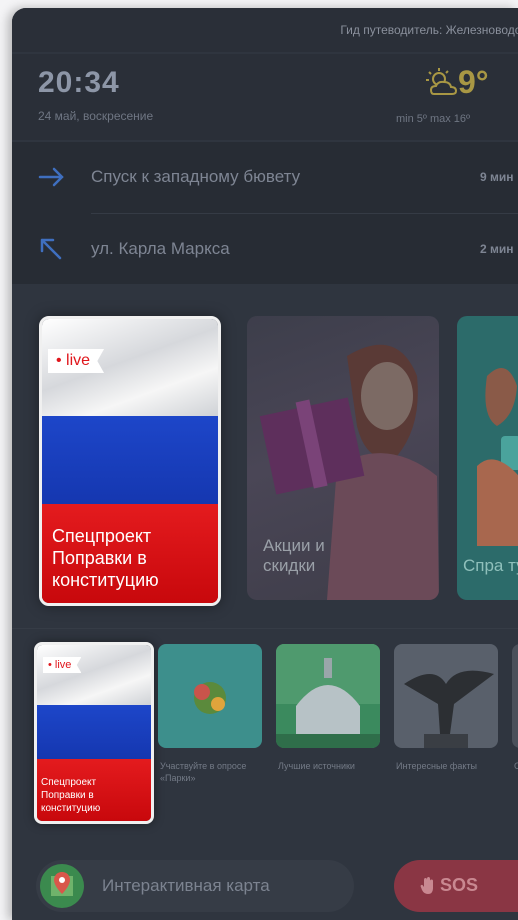 Image resolution: width=518 pixels, height=920 pixels. What do you see at coordinates (328, 696) in the screenshot?
I see `springs-image` at bounding box center [328, 696].